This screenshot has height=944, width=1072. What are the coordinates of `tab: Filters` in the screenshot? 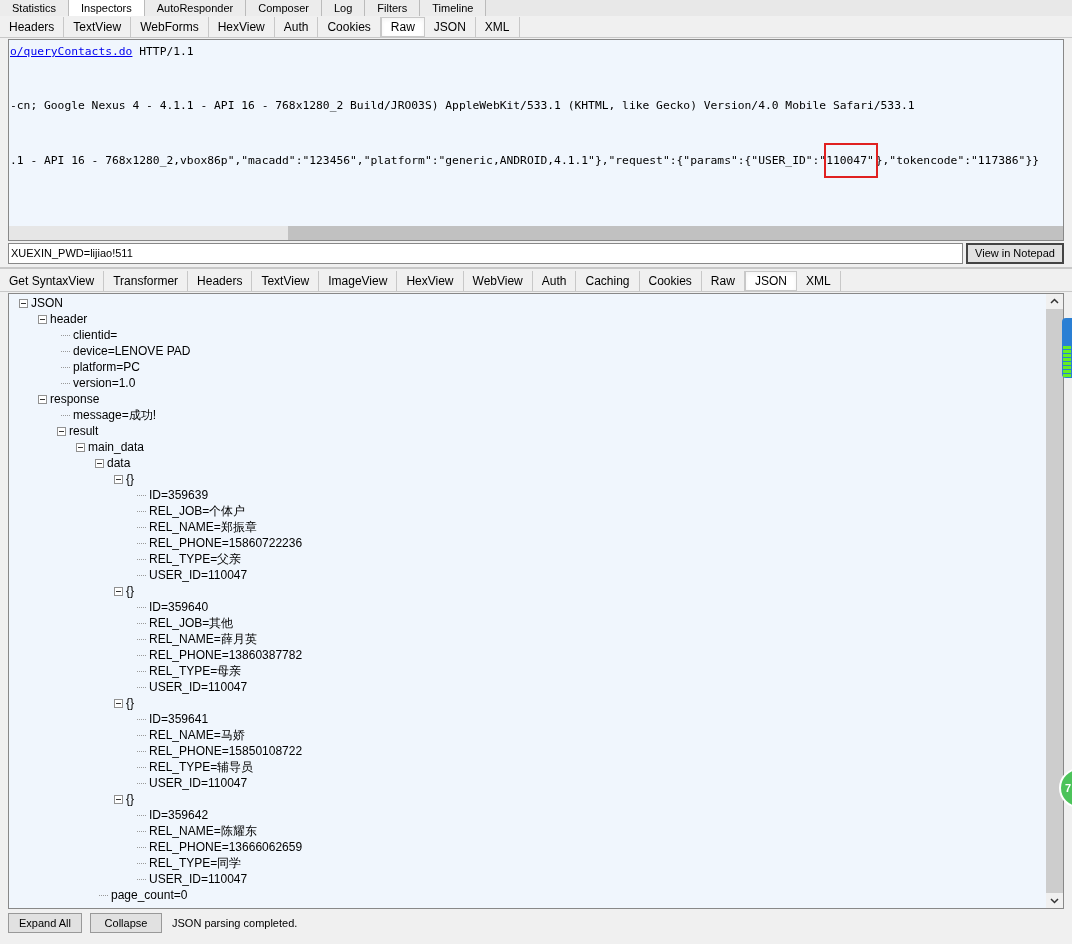 It's located at (393, 8).